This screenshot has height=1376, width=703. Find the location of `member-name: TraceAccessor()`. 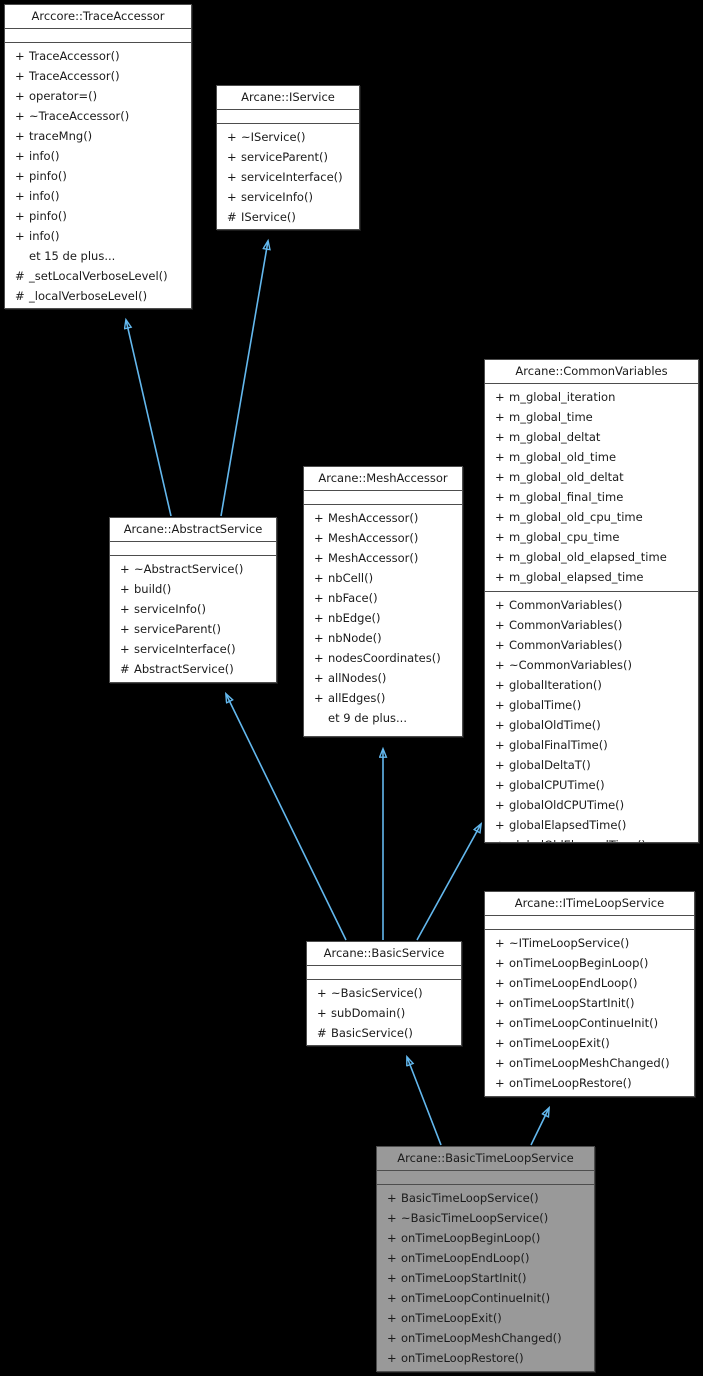

member-name: TraceAccessor() is located at coordinates (74, 76).